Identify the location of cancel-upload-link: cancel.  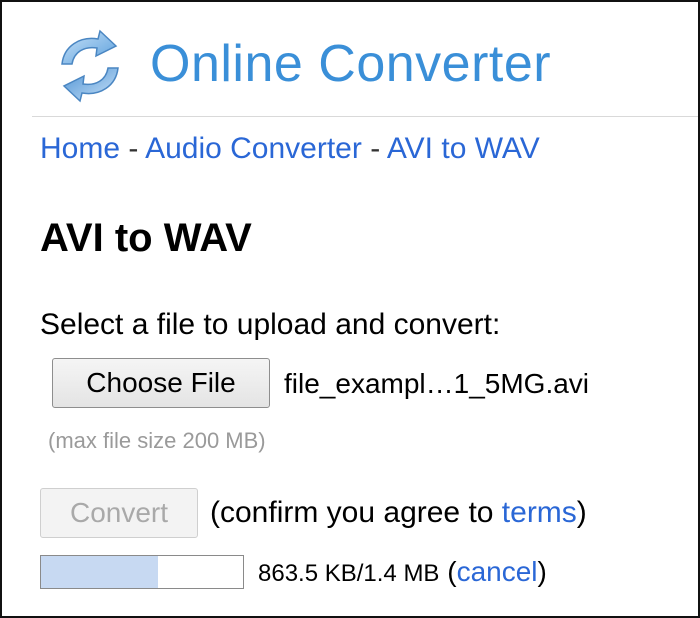
(497, 571).